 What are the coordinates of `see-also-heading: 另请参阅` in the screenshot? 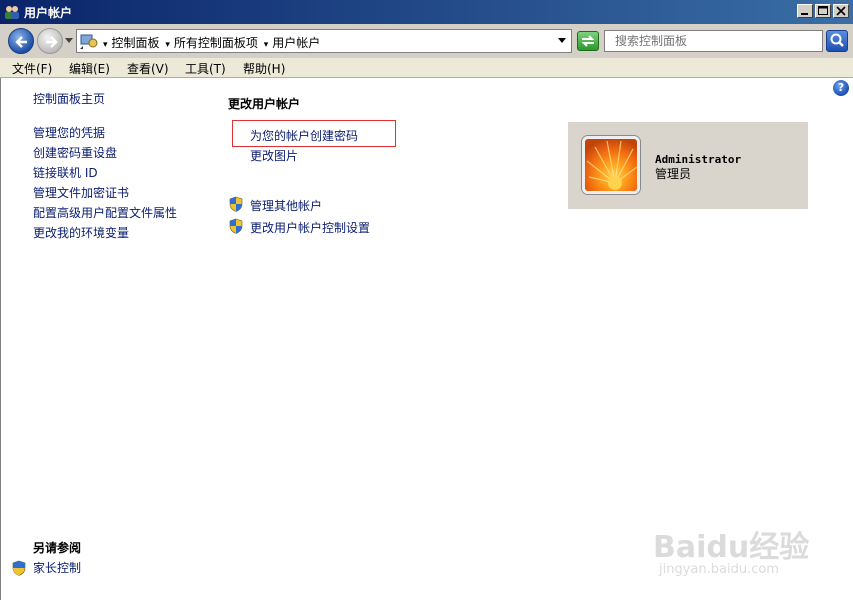 It's located at (57, 548).